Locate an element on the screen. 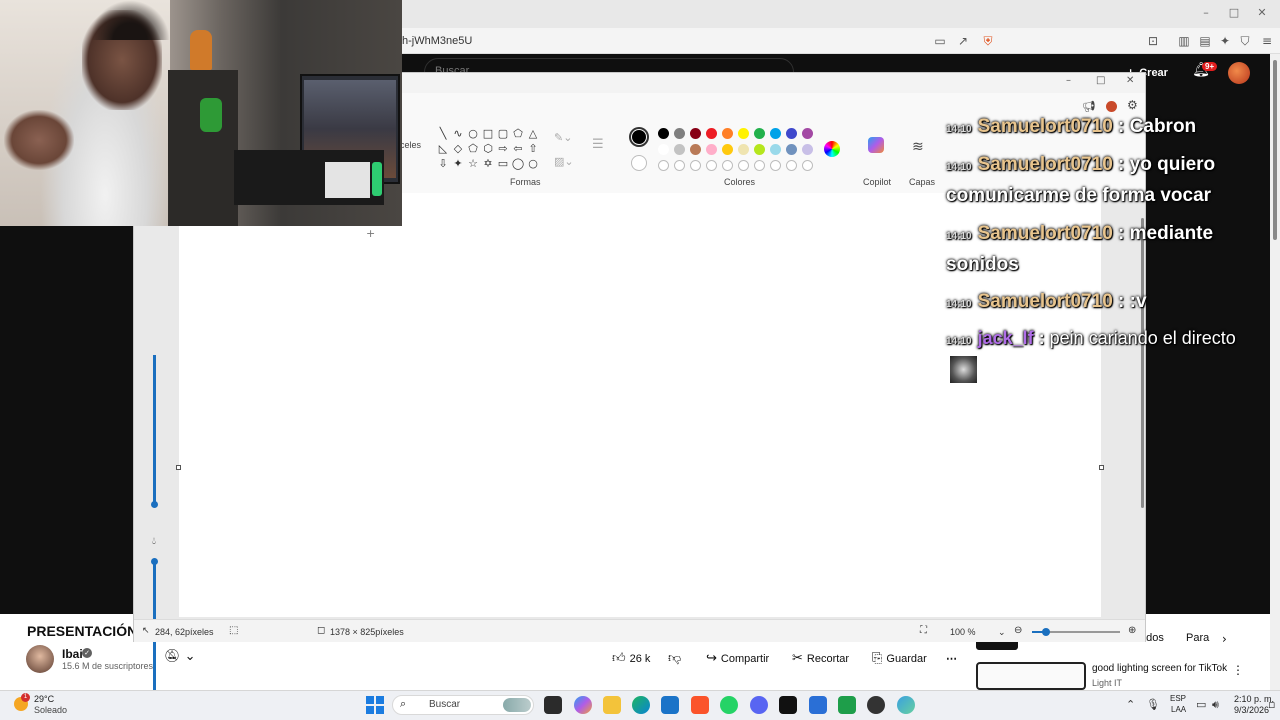  fit-to-window-icon: ⛶ is located at coordinates (923, 630).